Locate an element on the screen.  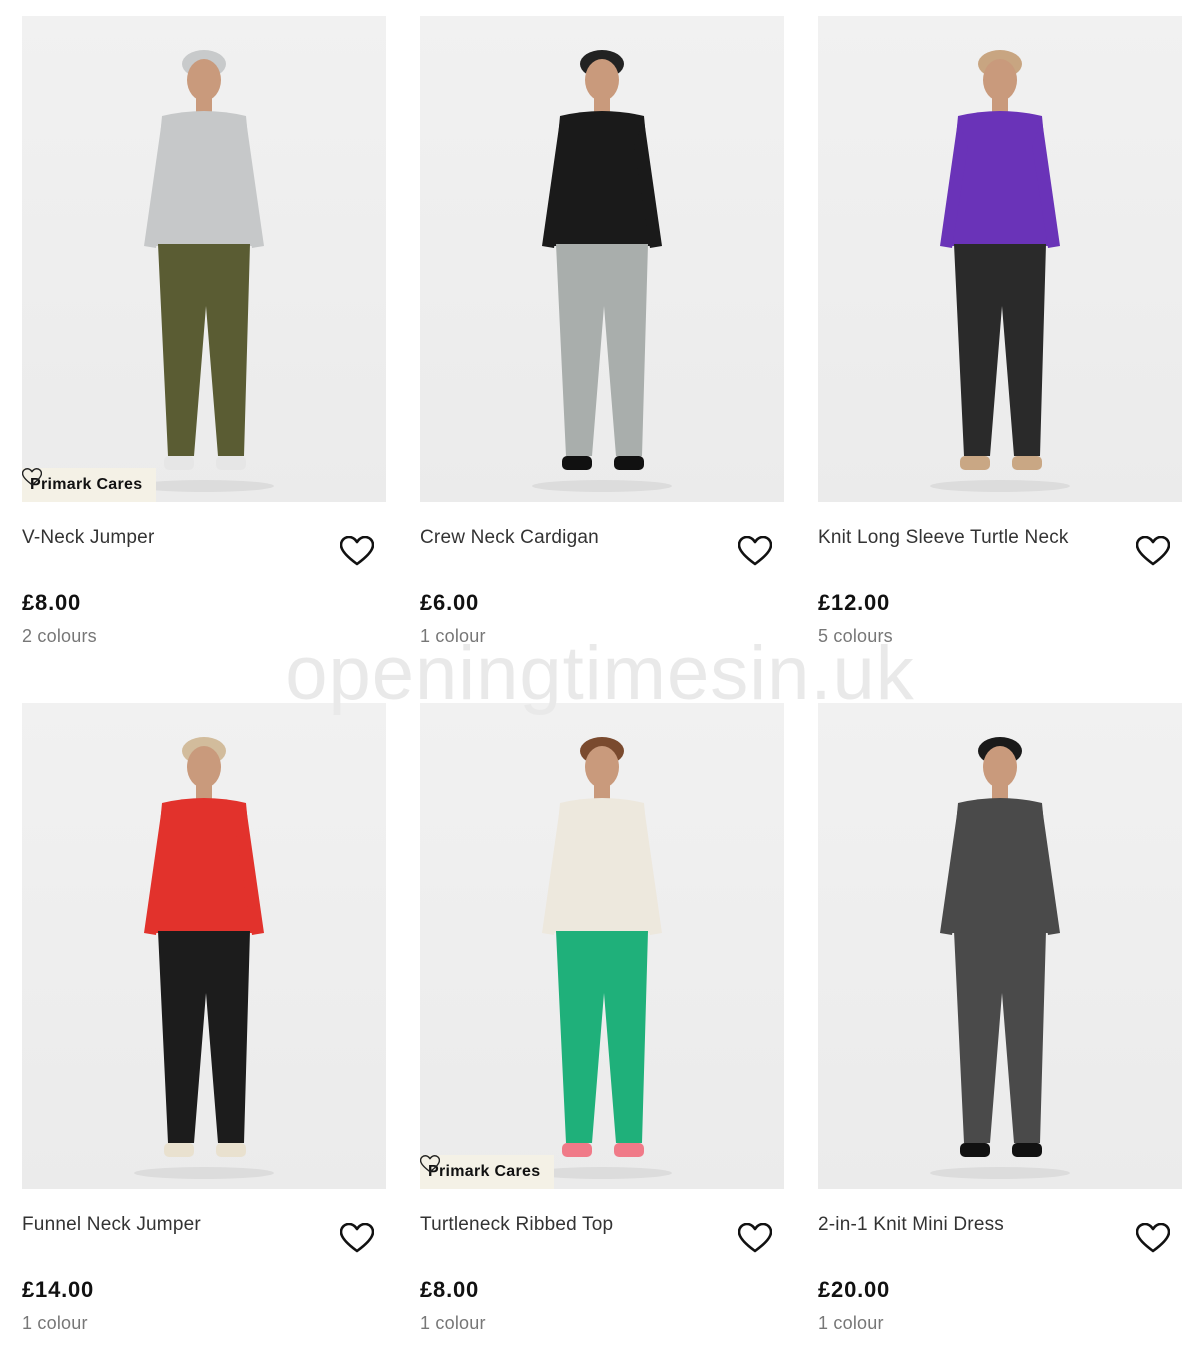
product-name: V-Neck Jumper is located at coordinates (88, 538).